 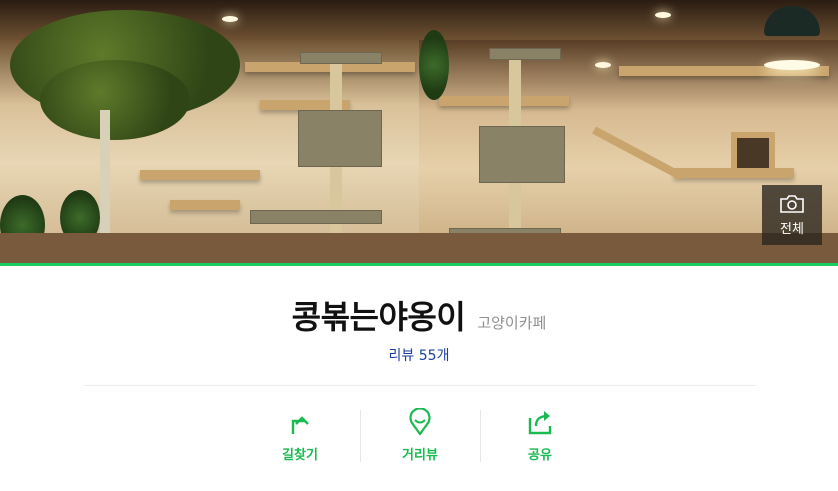 What do you see at coordinates (540, 436) in the screenshot?
I see `share-button: 공유` at bounding box center [540, 436].